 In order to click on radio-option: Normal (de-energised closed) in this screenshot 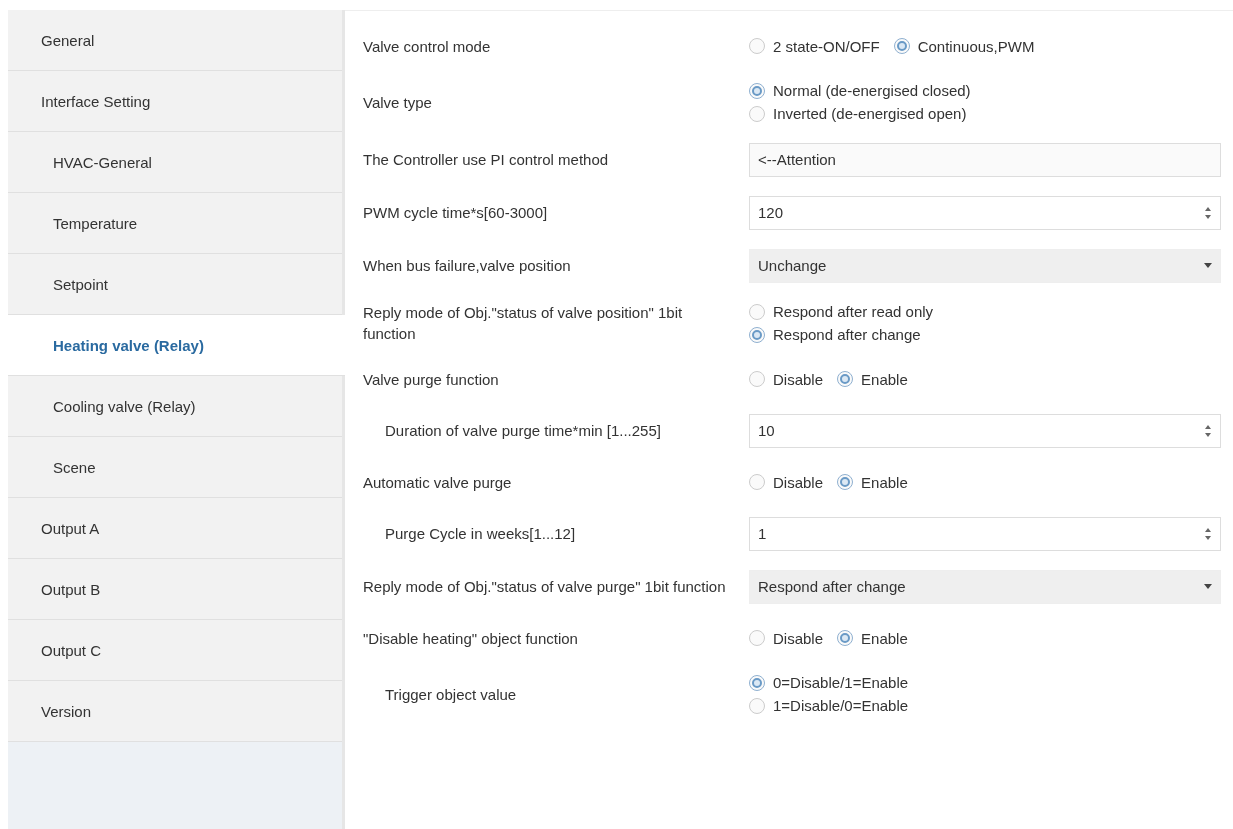, I will do `click(985, 90)`.